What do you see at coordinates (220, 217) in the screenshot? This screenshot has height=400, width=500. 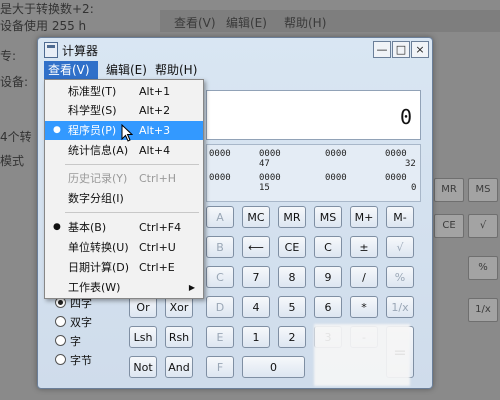 I see `hex-a-button: A` at bounding box center [220, 217].